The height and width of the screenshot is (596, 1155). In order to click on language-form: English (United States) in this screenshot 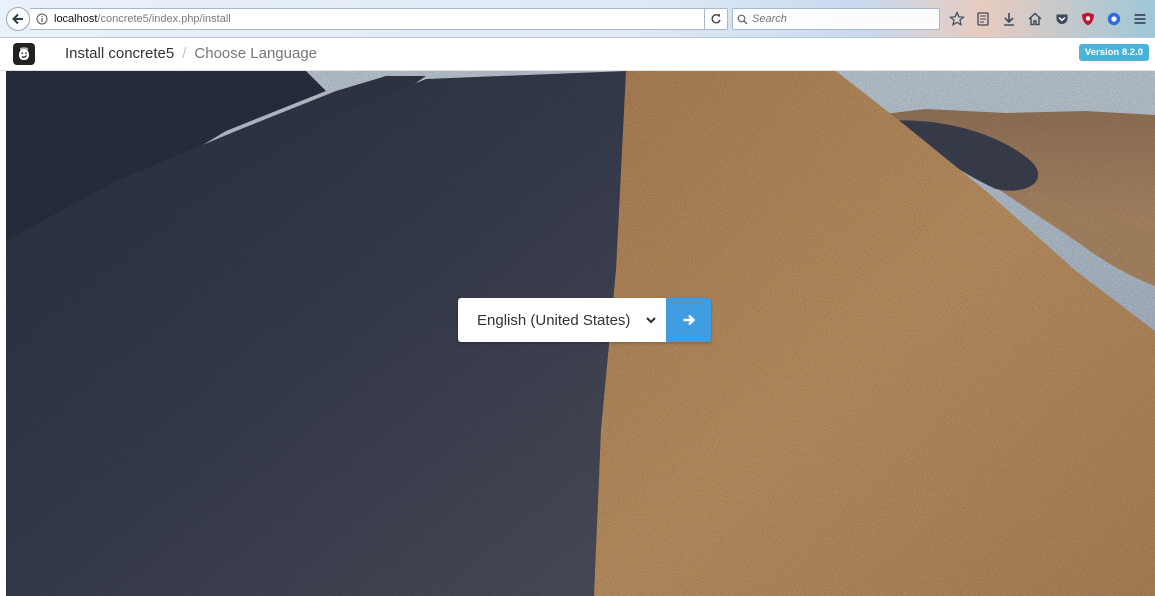, I will do `click(584, 320)`.